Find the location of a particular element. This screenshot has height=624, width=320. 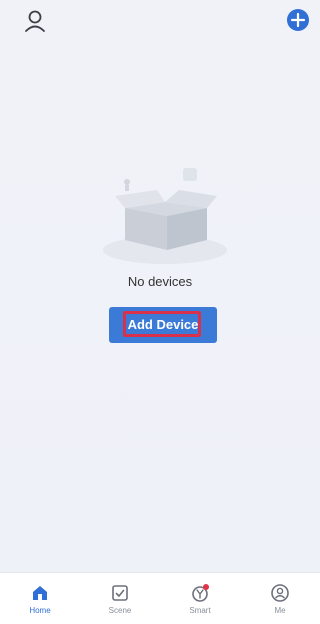

nav-home: Home is located at coordinates (40, 598).